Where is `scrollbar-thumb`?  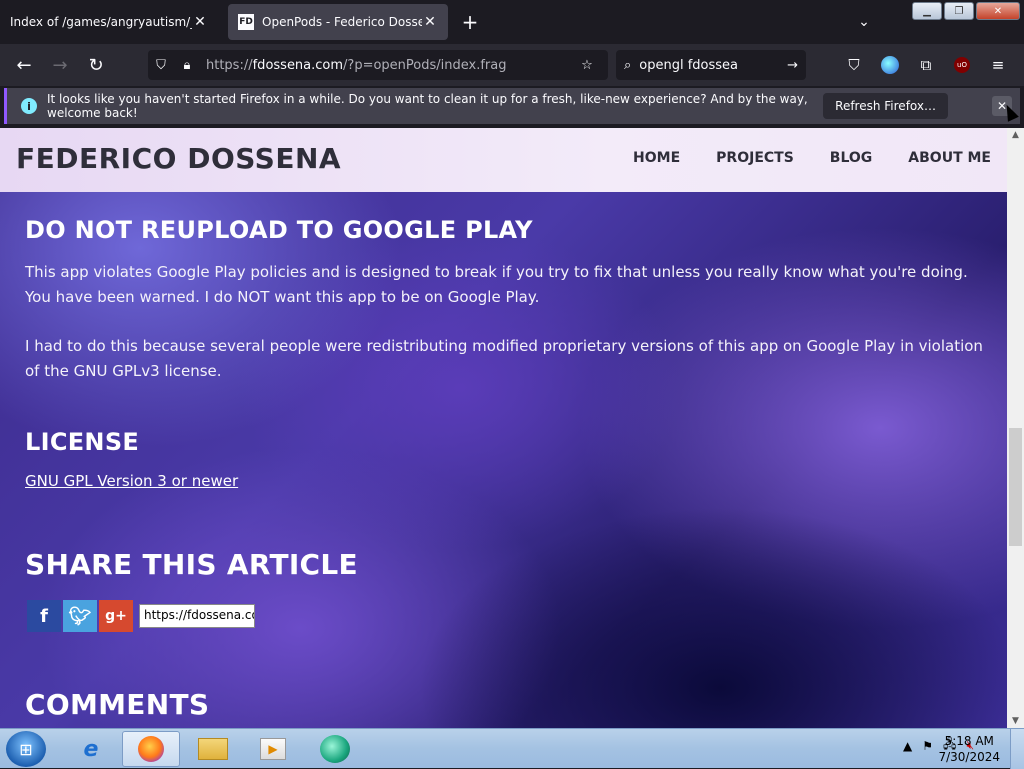 scrollbar-thumb is located at coordinates (1015, 487).